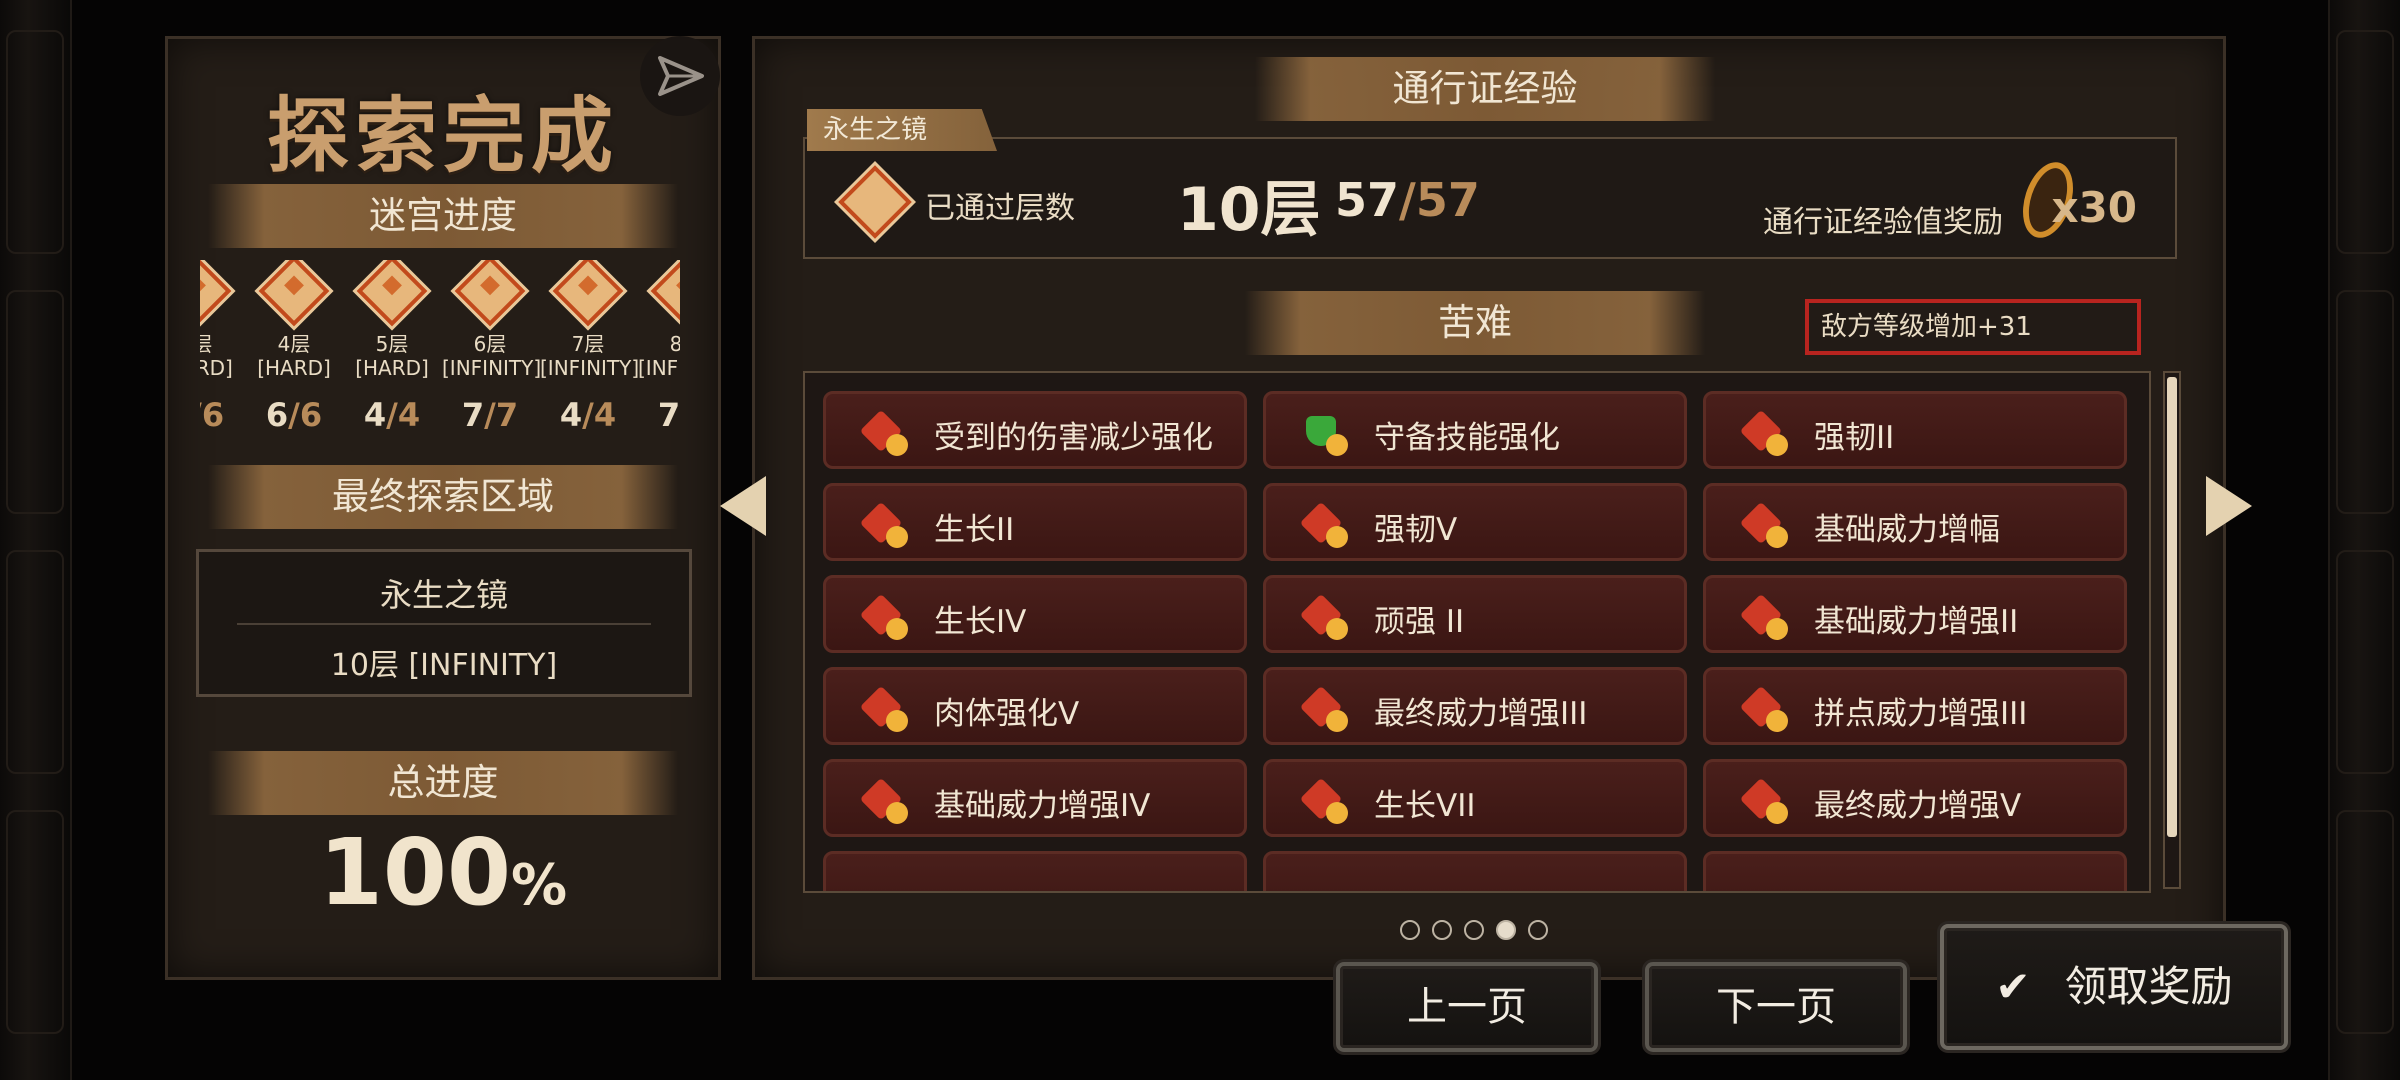 The width and height of the screenshot is (2400, 1080). Describe the element at coordinates (674, 344) in the screenshot. I see `floor-label: 8层` at that location.